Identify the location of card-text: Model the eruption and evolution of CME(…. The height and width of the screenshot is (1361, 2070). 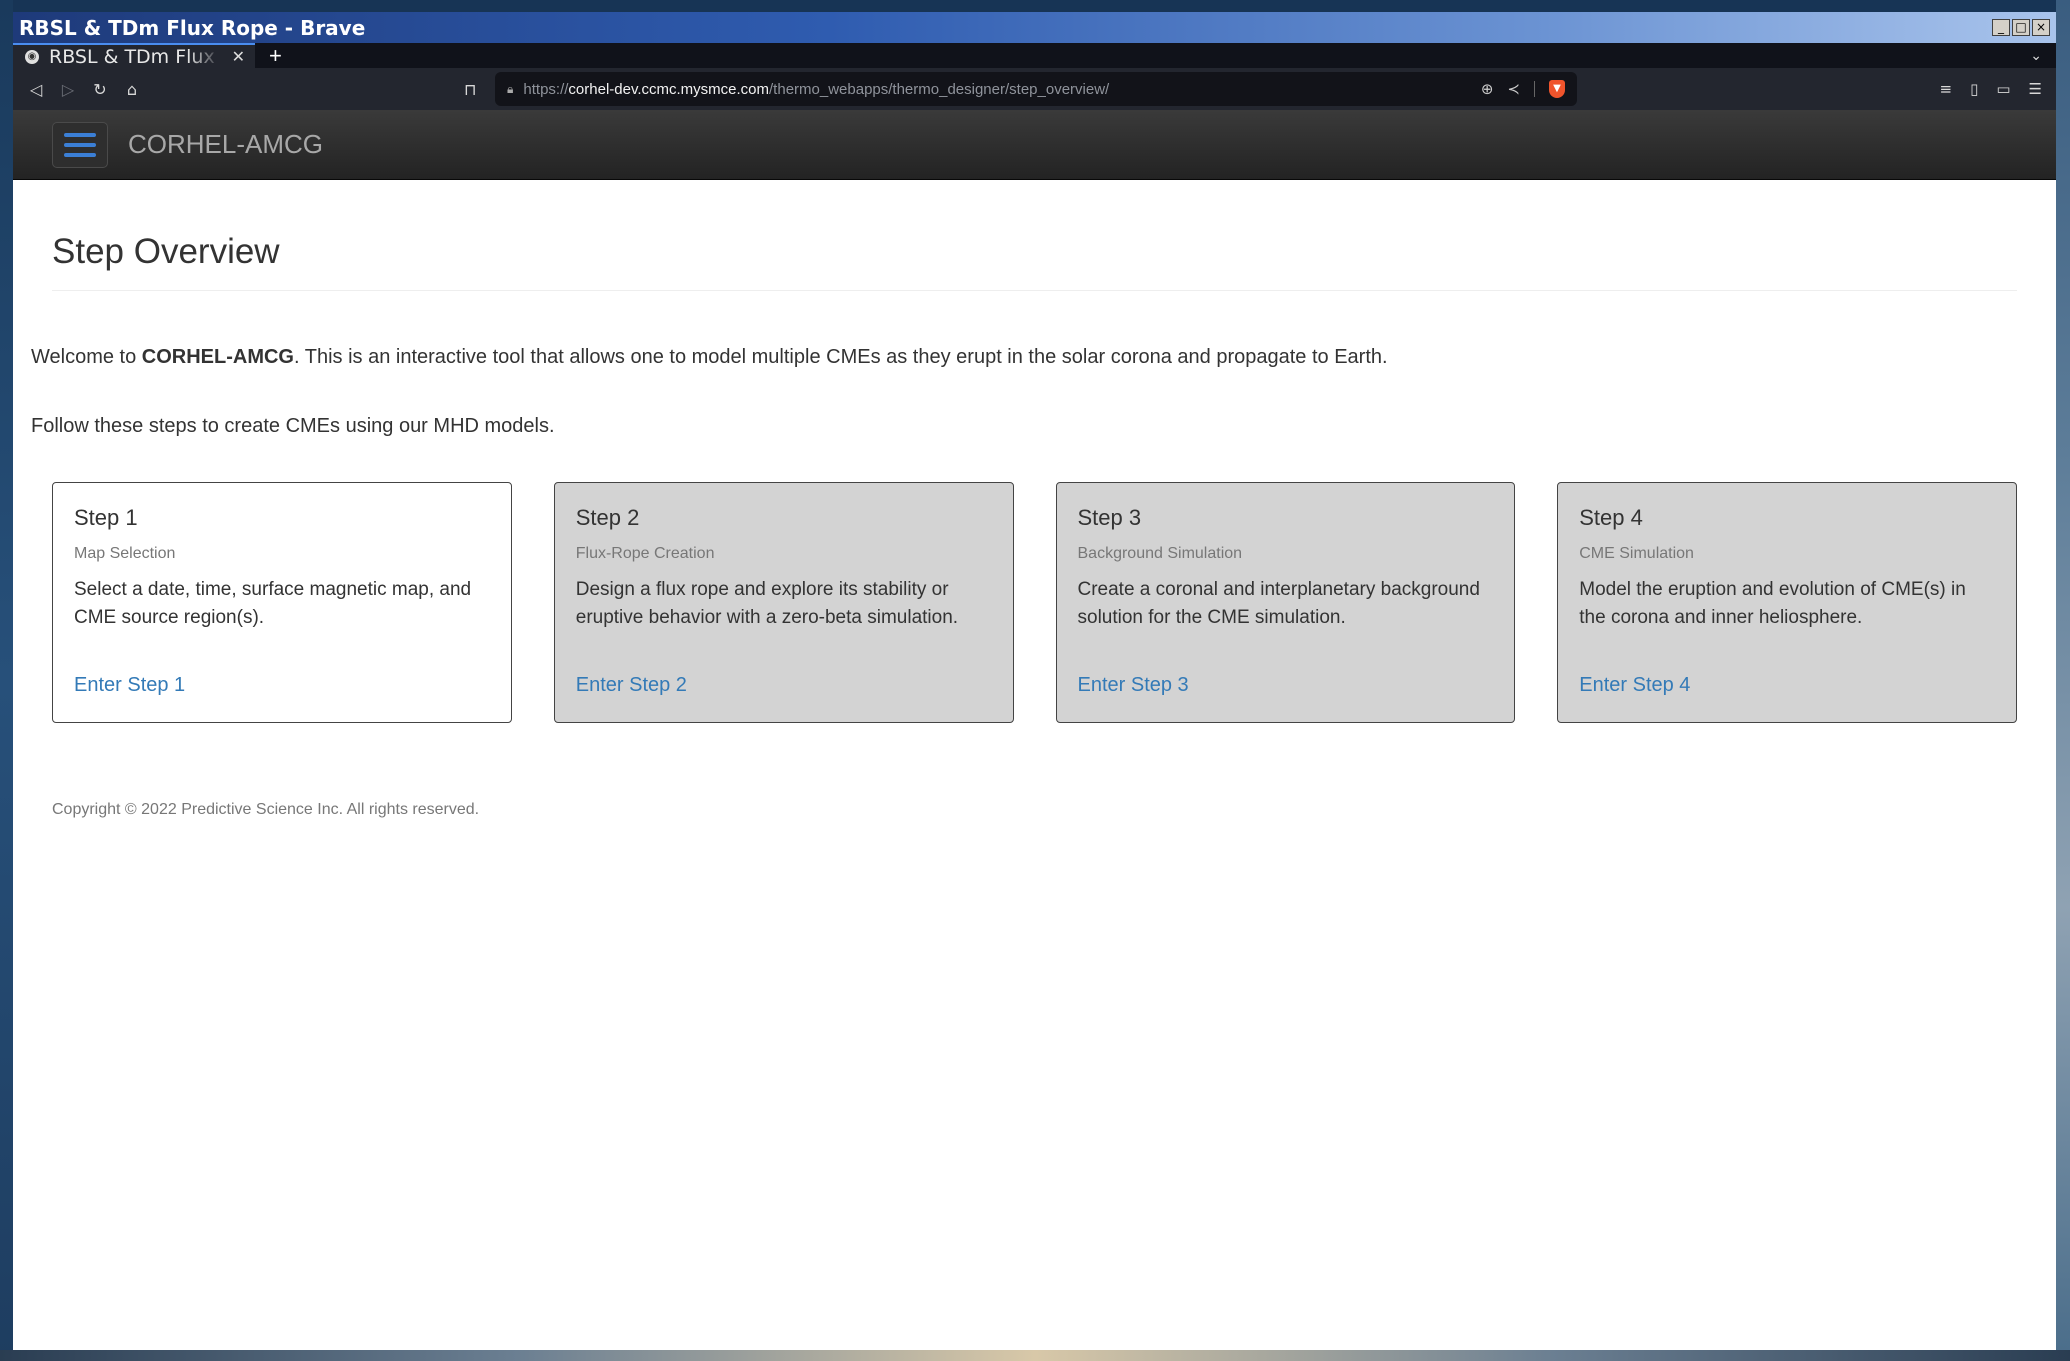
(1772, 603).